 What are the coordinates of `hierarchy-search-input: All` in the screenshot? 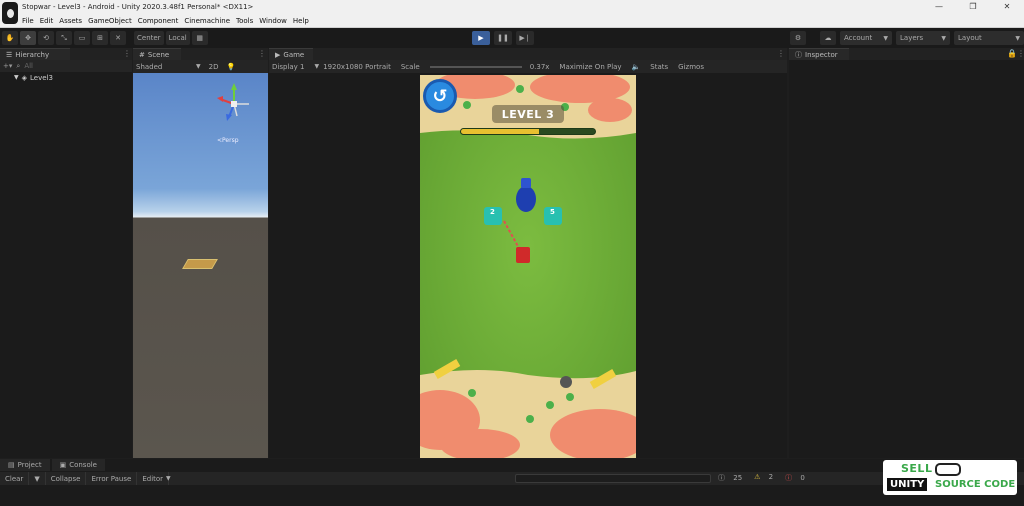 It's located at (28, 66).